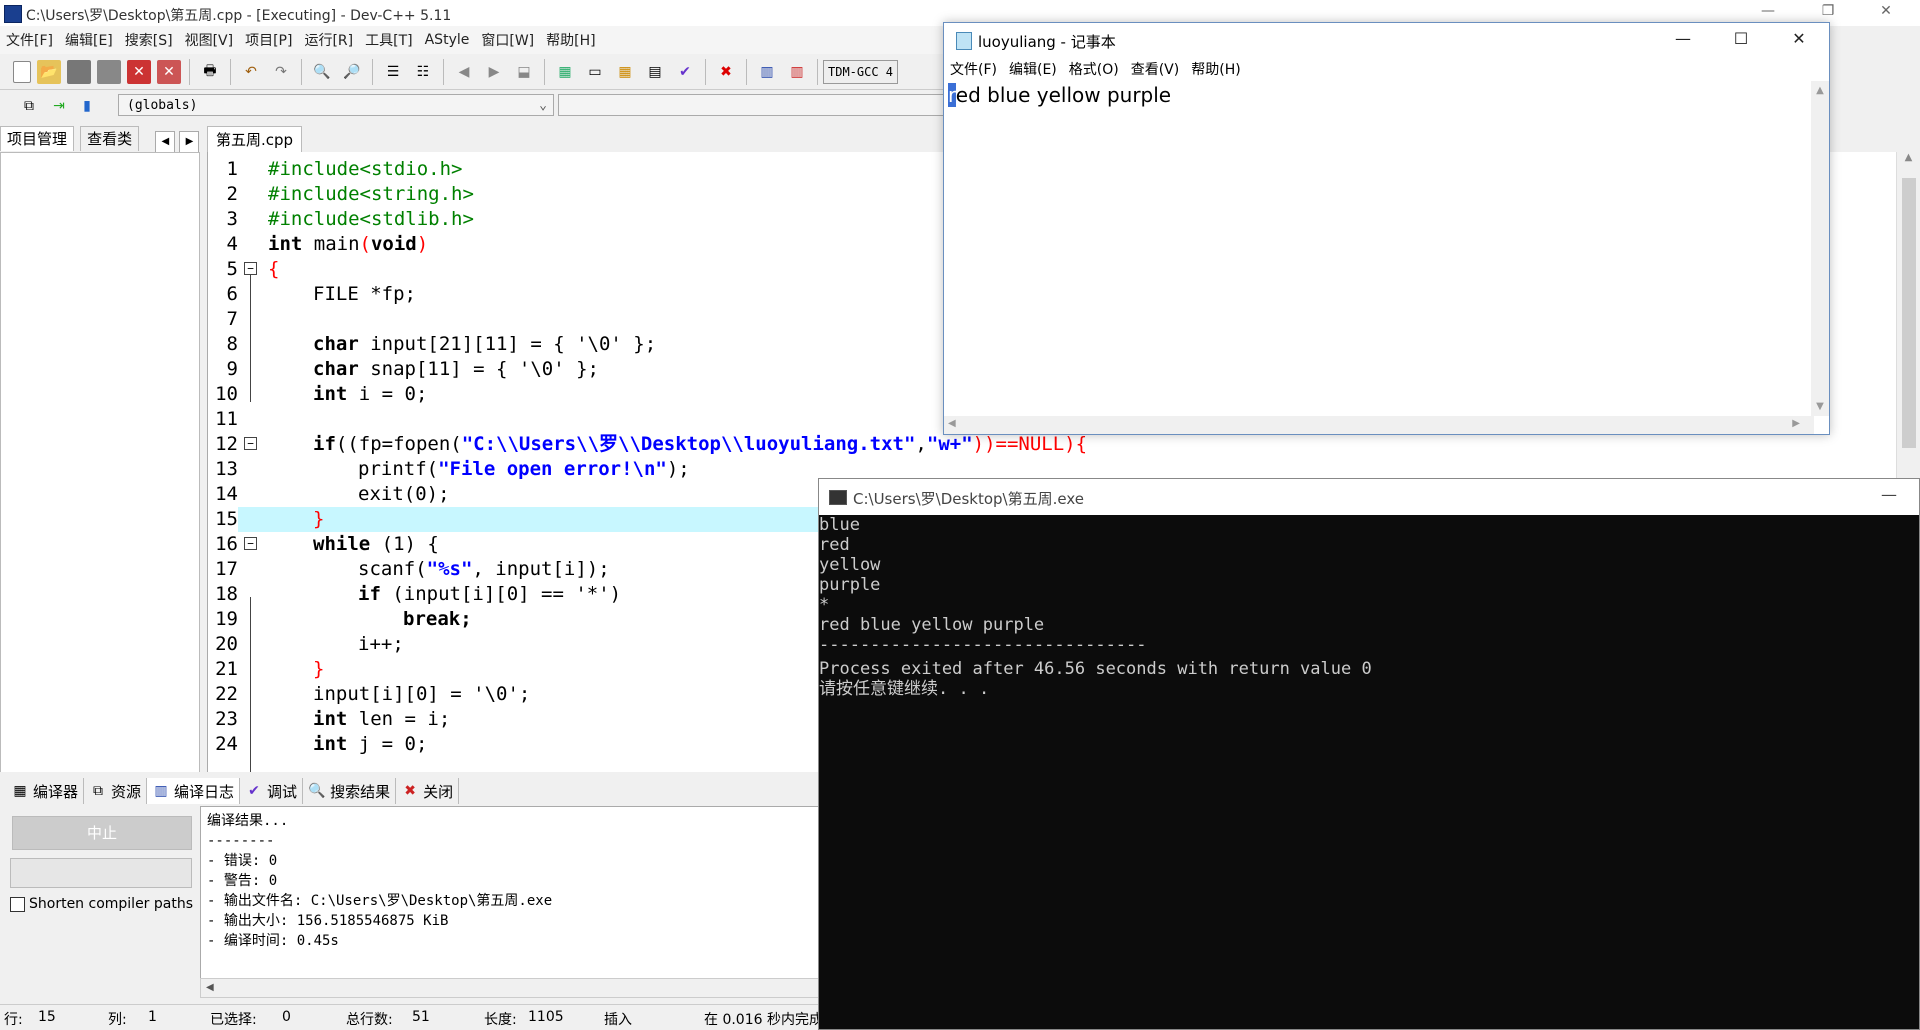  I want to click on tab-source-file: 第五周.cpp, so click(255, 139).